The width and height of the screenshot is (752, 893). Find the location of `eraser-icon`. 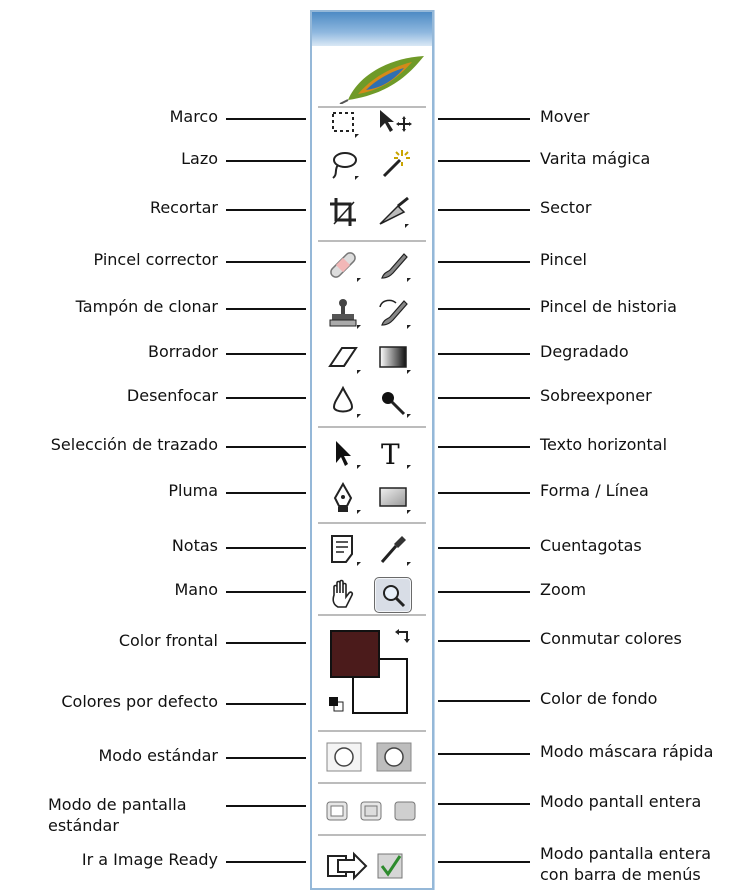

eraser-icon is located at coordinates (343, 358).